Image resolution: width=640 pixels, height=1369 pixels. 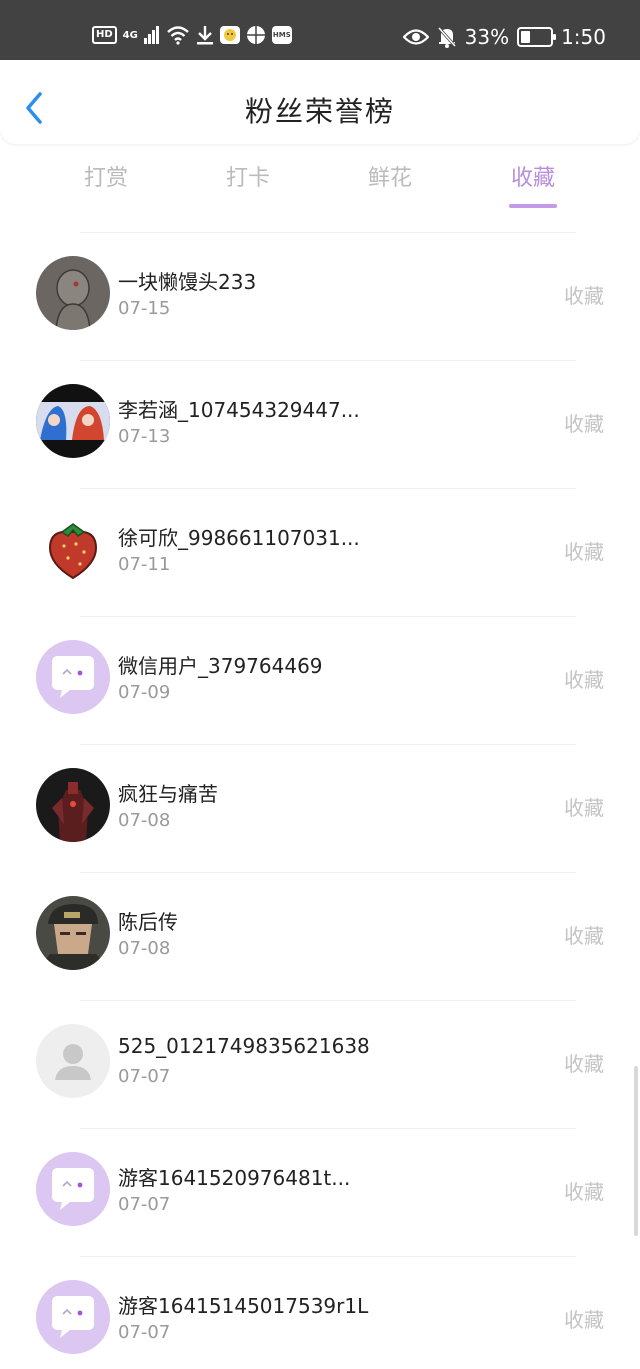 What do you see at coordinates (320, 1064) in the screenshot?
I see `list-item: 525_0121749835621638 07-07 收藏` at bounding box center [320, 1064].